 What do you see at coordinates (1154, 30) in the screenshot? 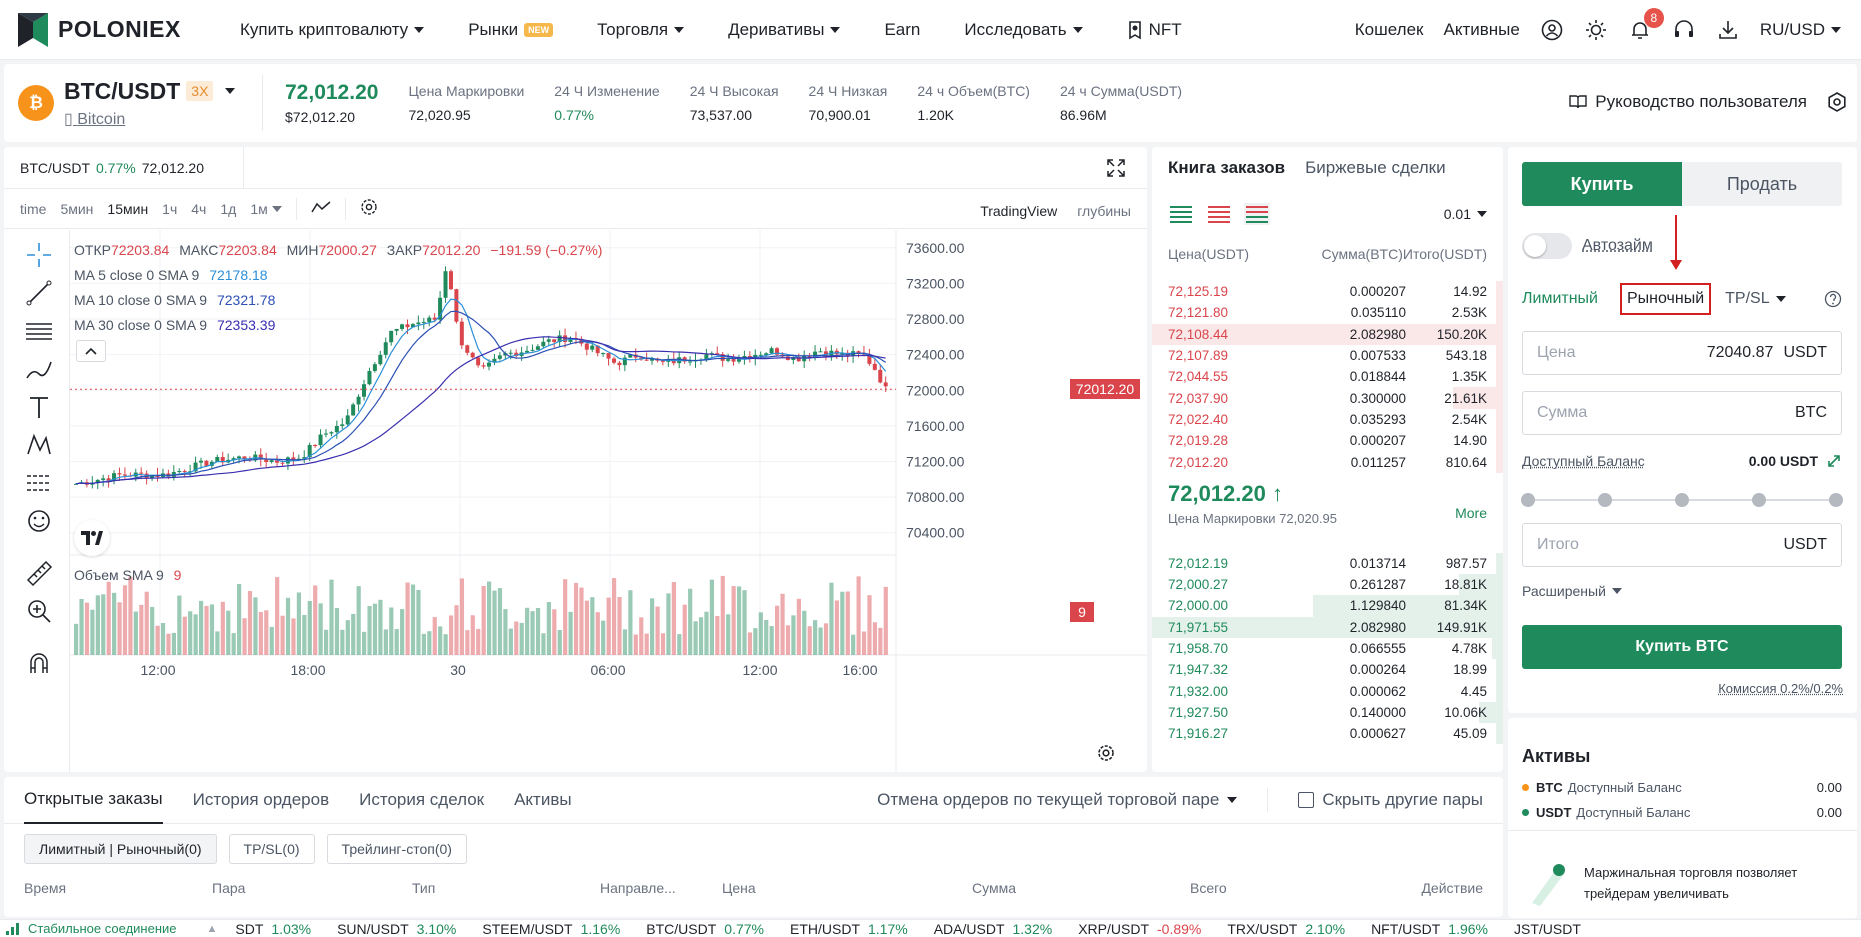
I see `nav-nft: NFT` at bounding box center [1154, 30].